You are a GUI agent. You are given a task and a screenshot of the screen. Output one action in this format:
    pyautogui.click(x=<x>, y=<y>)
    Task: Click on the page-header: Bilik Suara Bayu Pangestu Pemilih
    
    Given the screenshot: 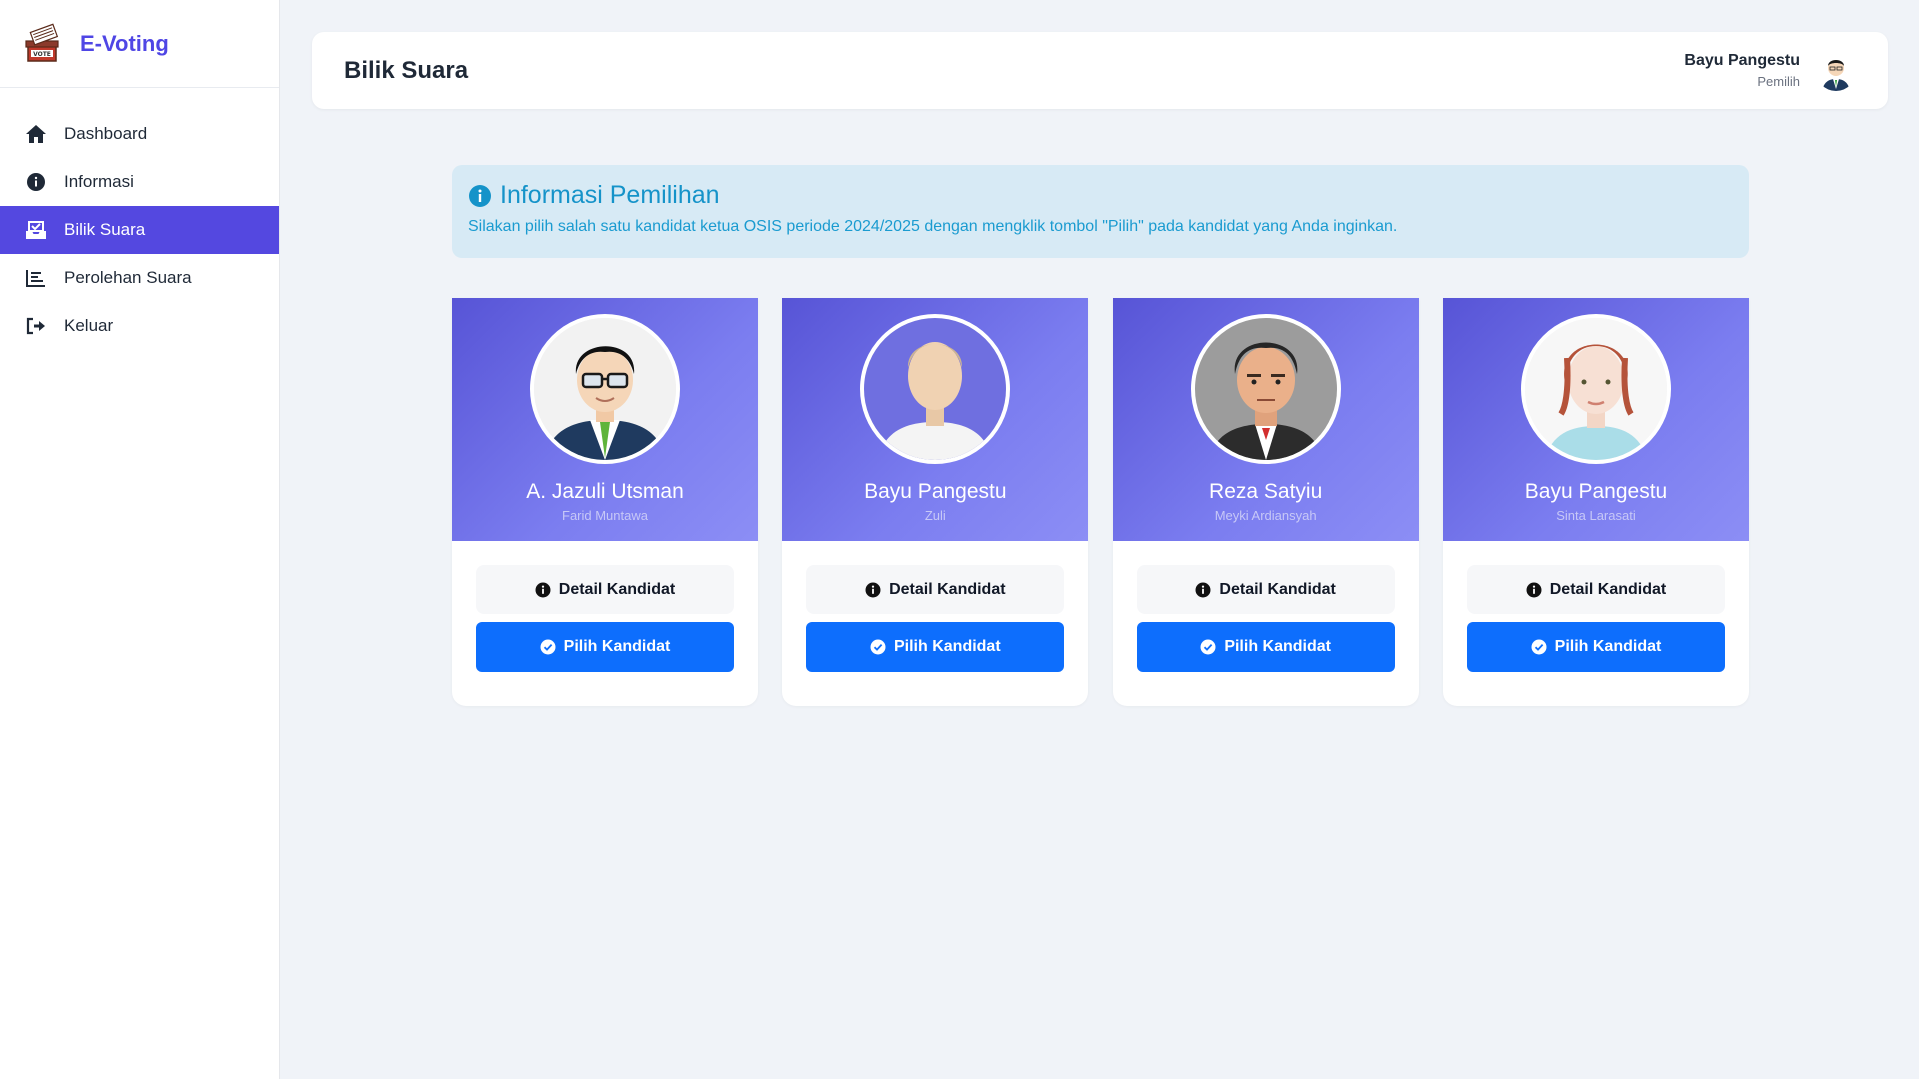 What is the action you would take?
    pyautogui.click(x=1100, y=70)
    